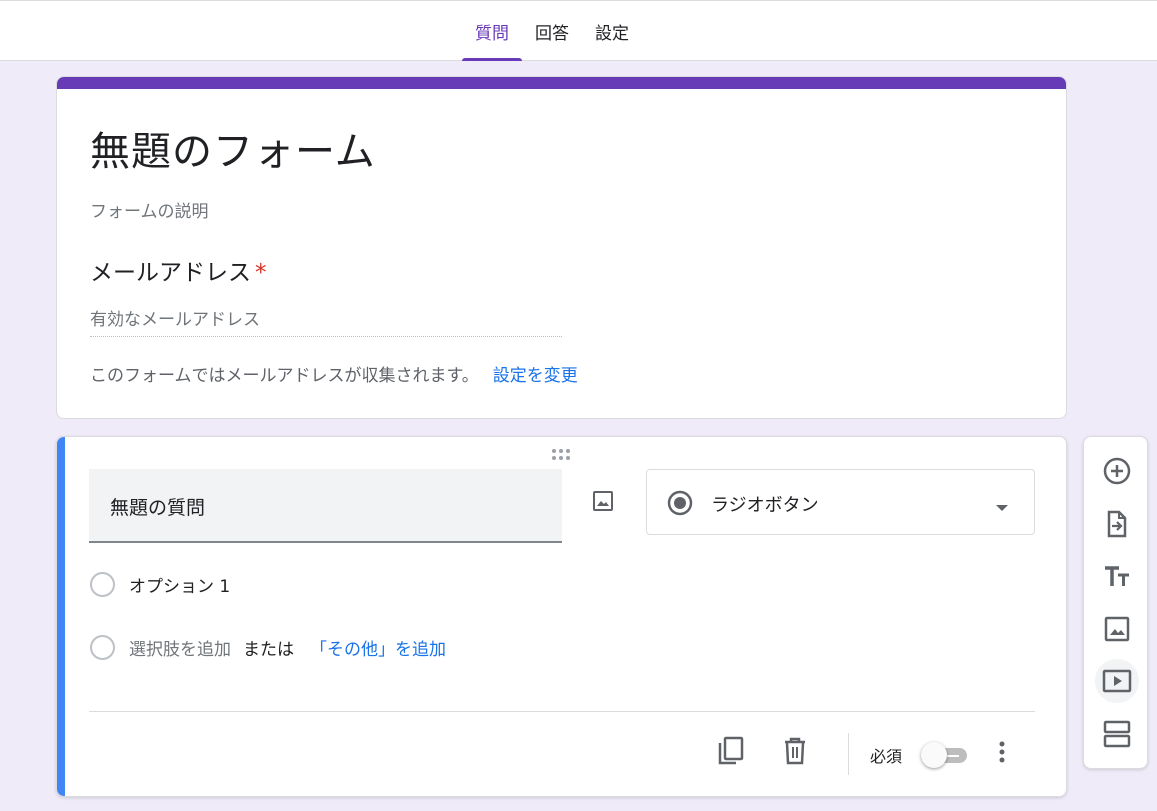  Describe the element at coordinates (886, 756) in the screenshot. I see `required-label: 必須` at that location.